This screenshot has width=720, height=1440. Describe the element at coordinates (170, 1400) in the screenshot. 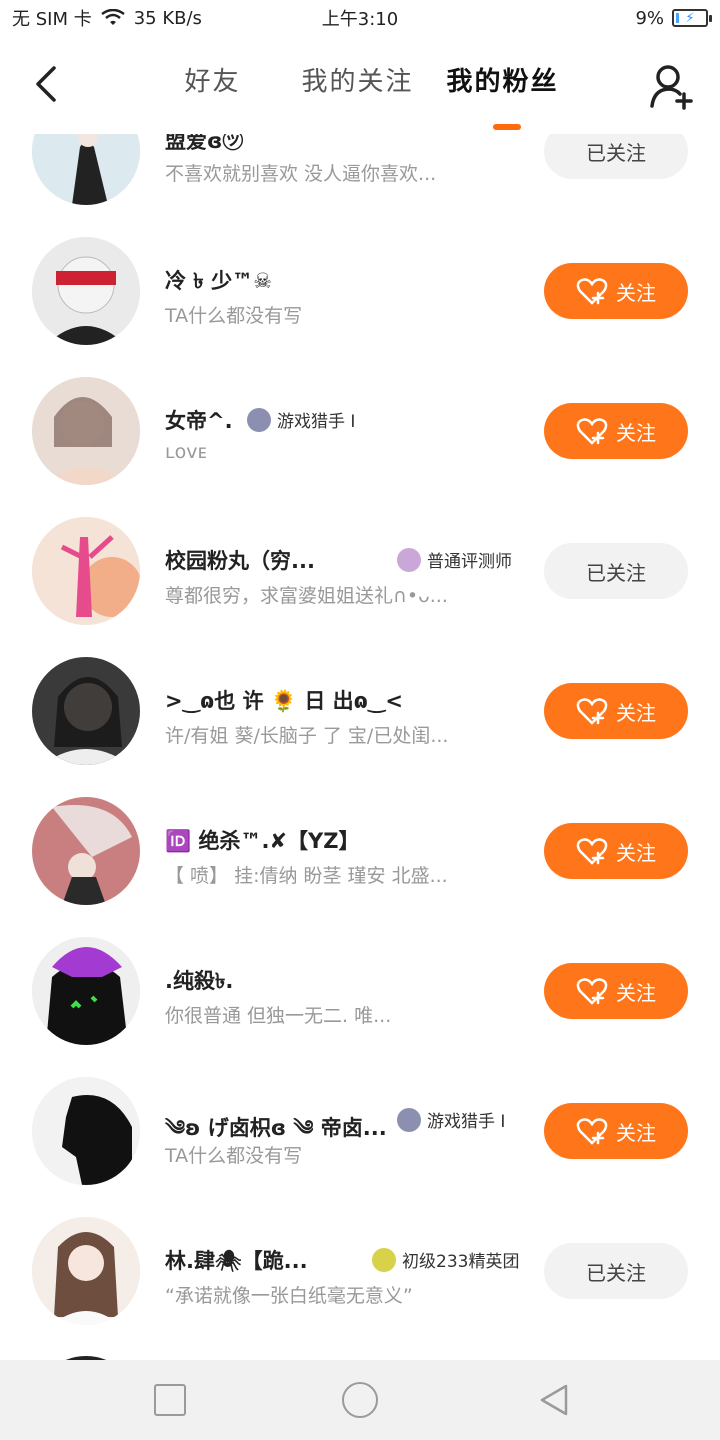

I see `recent-apps-button` at that location.